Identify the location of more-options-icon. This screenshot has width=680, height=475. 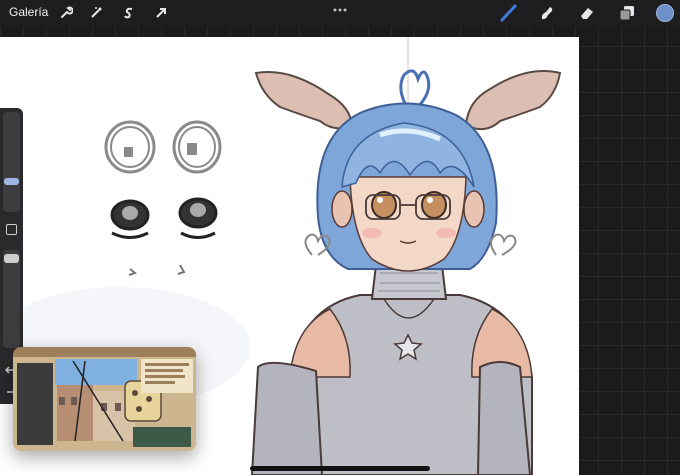
(340, 6).